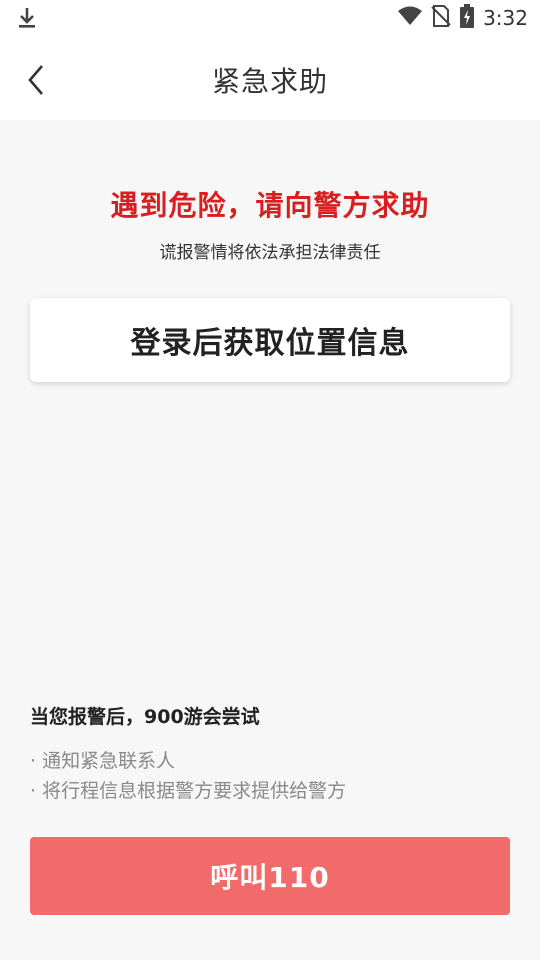 The width and height of the screenshot is (540, 960). I want to click on no-sim-icon, so click(441, 18).